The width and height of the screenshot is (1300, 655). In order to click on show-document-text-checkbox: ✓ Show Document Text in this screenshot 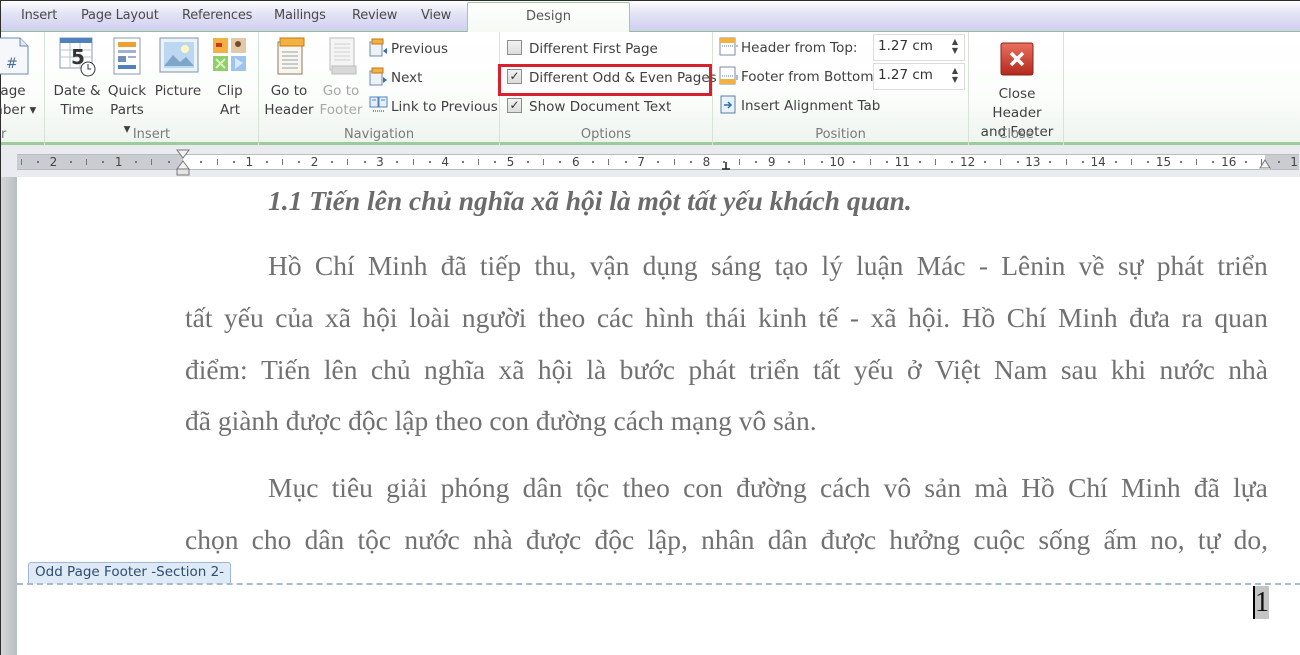, I will do `click(589, 107)`.